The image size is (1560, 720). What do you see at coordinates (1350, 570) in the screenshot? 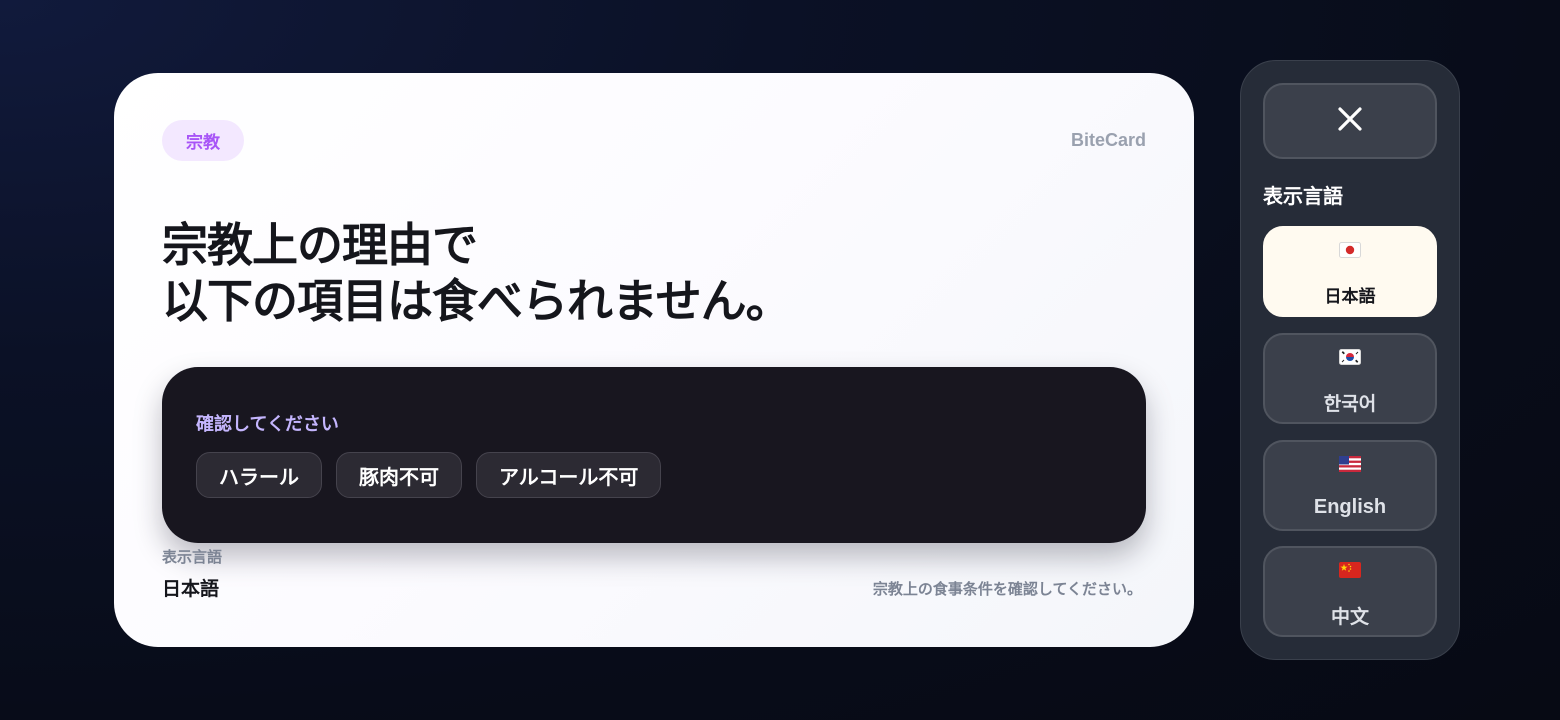
I see `flag-china-icon` at bounding box center [1350, 570].